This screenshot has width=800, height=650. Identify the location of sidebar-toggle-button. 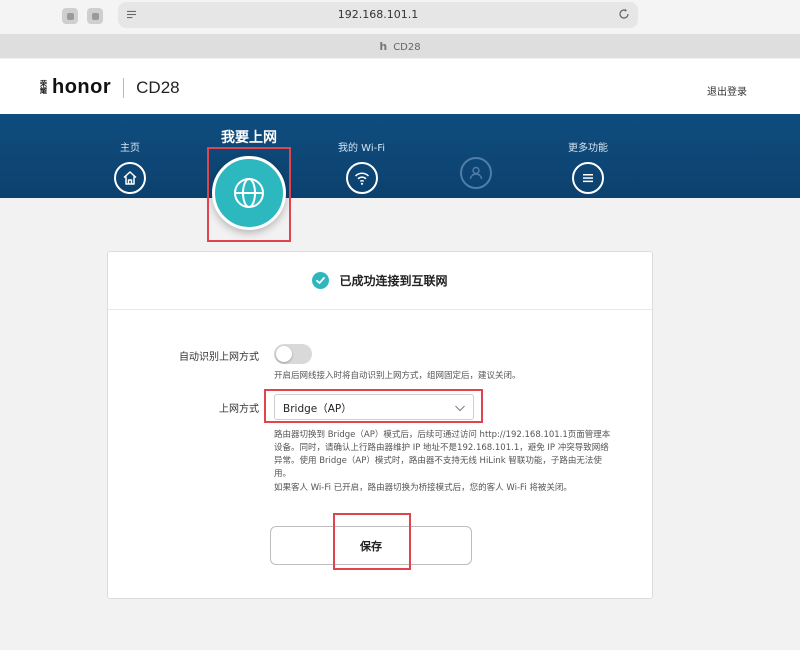
(70, 16).